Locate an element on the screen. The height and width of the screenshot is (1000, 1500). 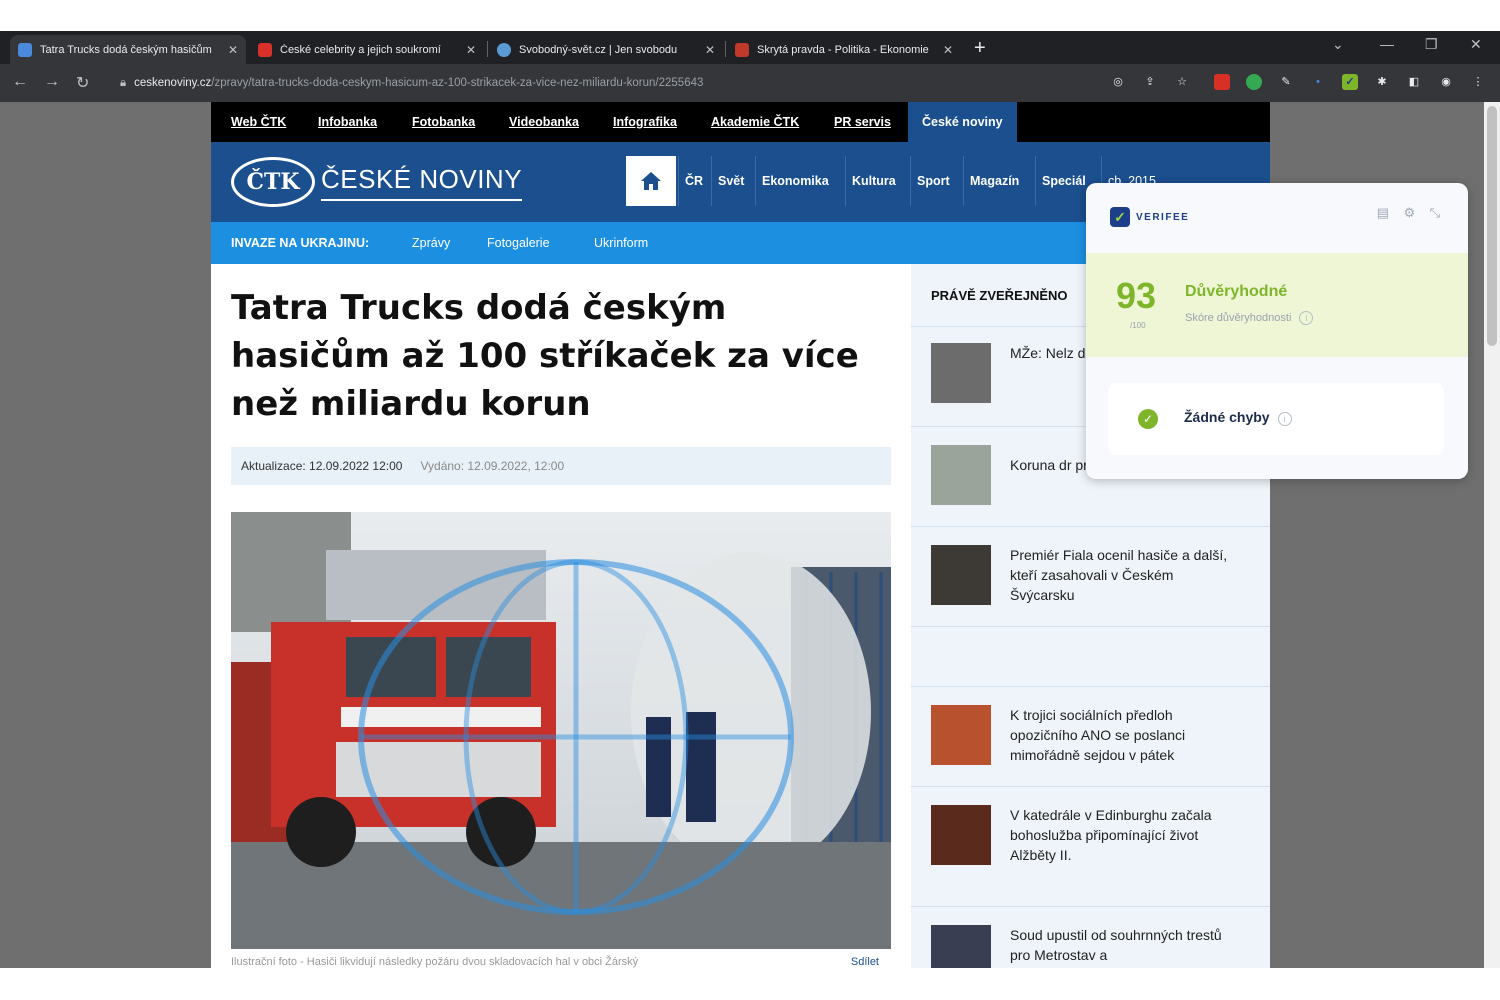
ukraine-link-ukrinform: Ukrinform is located at coordinates (621, 243).